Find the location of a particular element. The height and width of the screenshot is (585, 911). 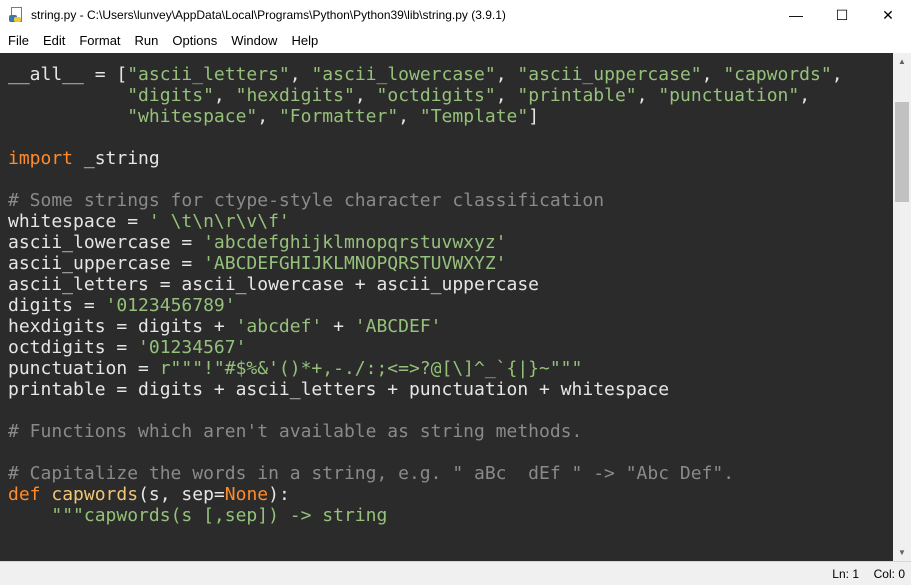

code-line: whitespace = ' \t\n\r\v\f' is located at coordinates (425, 221).